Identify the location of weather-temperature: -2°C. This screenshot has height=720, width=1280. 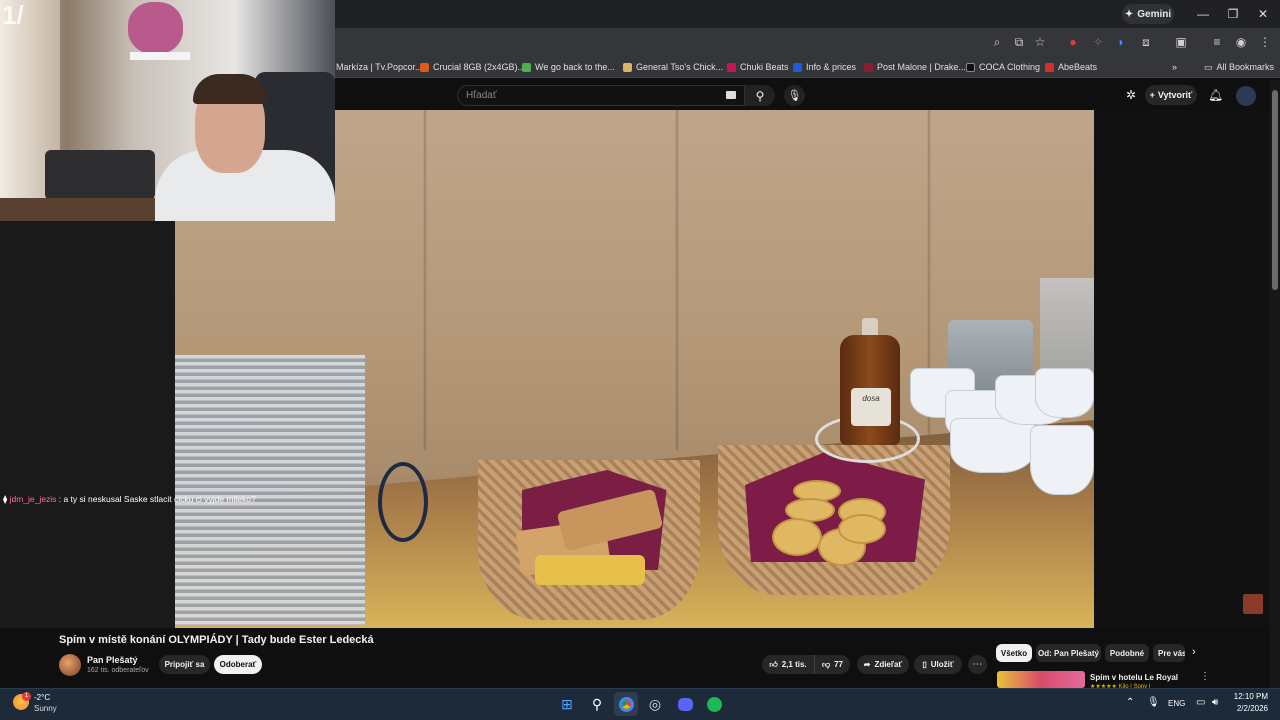
(42, 697).